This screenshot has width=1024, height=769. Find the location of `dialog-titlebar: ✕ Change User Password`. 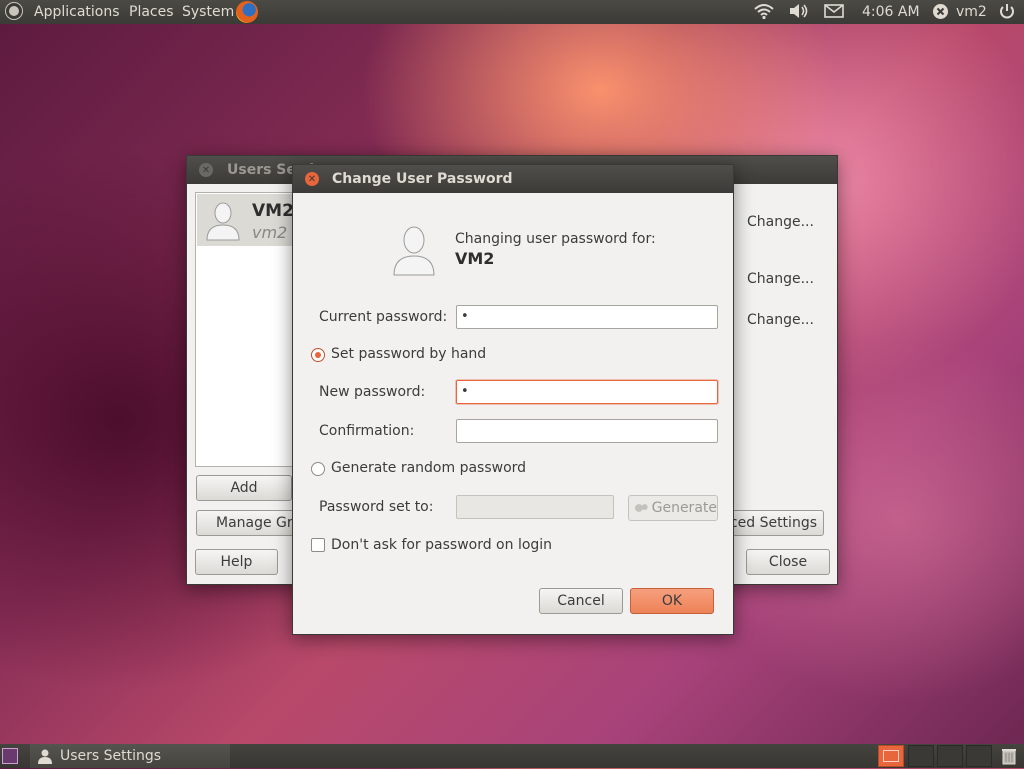

dialog-titlebar: ✕ Change User Password is located at coordinates (513, 179).